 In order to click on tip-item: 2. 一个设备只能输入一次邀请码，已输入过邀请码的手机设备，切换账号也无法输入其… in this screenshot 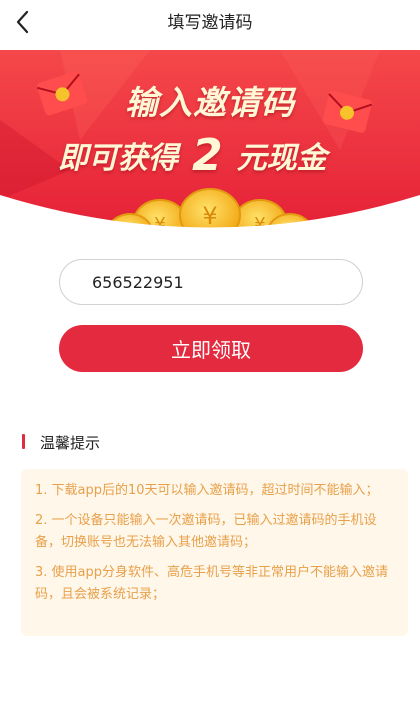, I will do `click(206, 531)`.